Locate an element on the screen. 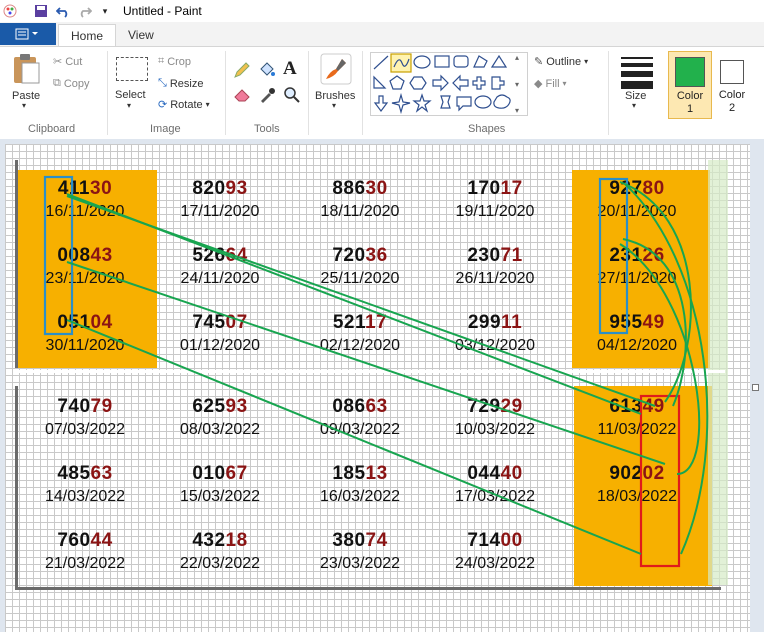  customize-quick-access-icon: ▾ is located at coordinates (105, 11).